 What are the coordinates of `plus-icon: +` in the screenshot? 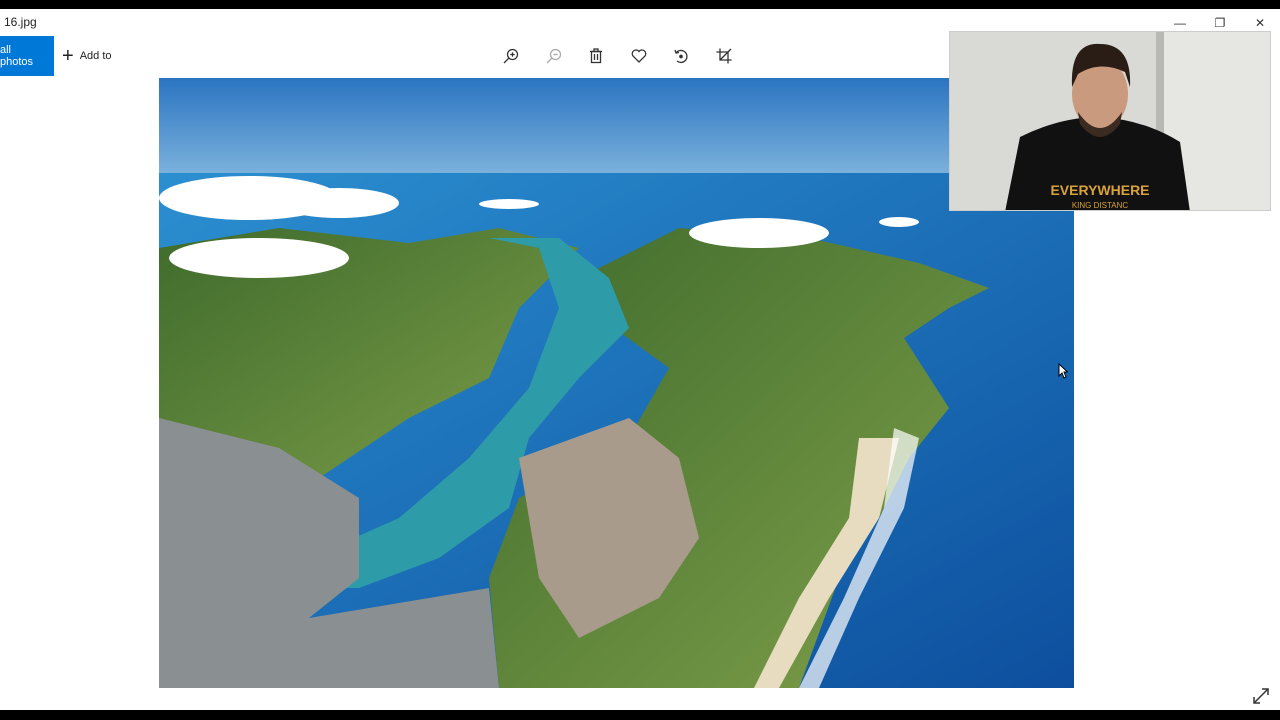 It's located at (68, 56).